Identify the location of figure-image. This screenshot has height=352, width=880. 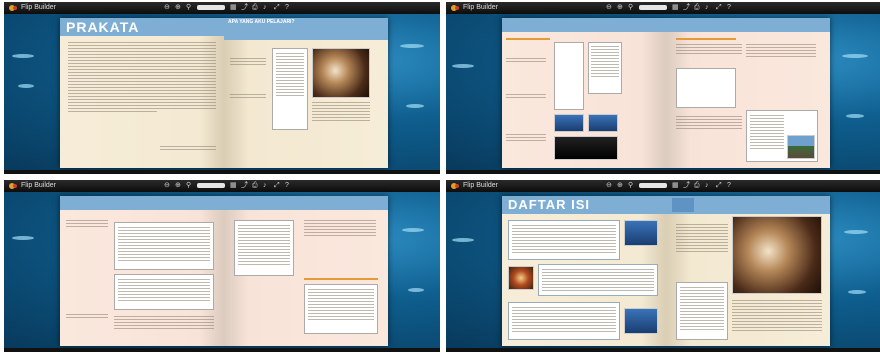
(603, 123).